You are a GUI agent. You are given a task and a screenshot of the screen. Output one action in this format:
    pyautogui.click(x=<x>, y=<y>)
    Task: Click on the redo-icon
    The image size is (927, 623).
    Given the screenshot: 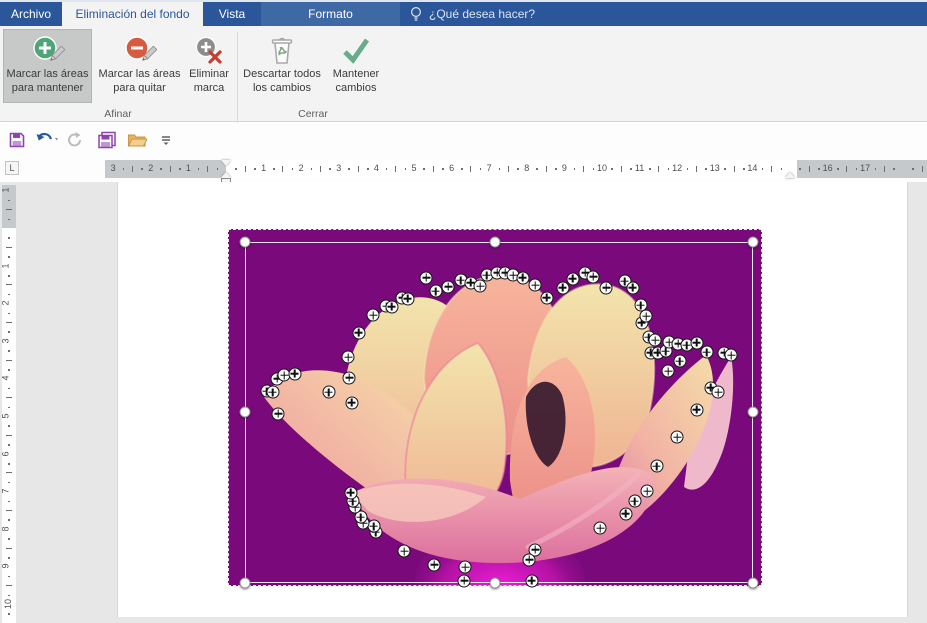 What is the action you would take?
    pyautogui.click(x=75, y=140)
    